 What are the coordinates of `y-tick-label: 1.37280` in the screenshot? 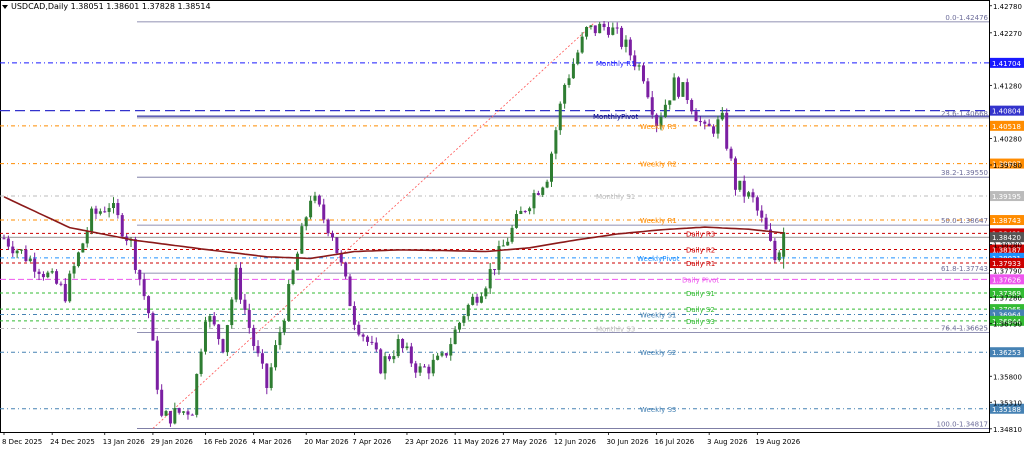 It's located at (1007, 299).